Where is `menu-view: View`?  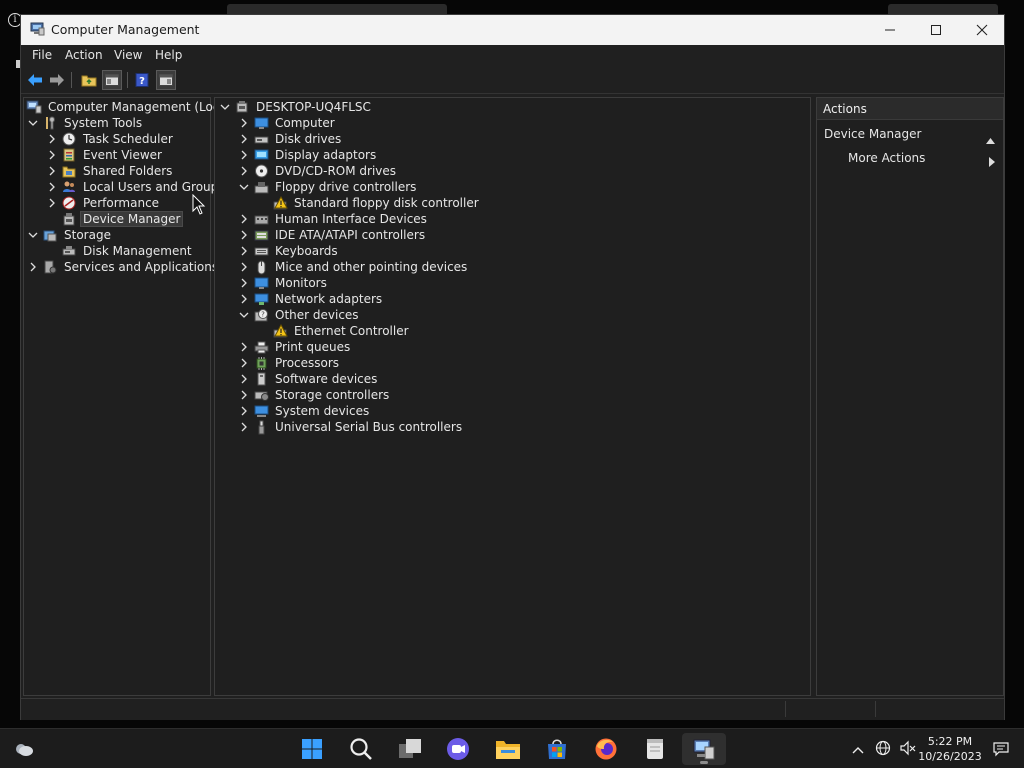 menu-view: View is located at coordinates (128, 55).